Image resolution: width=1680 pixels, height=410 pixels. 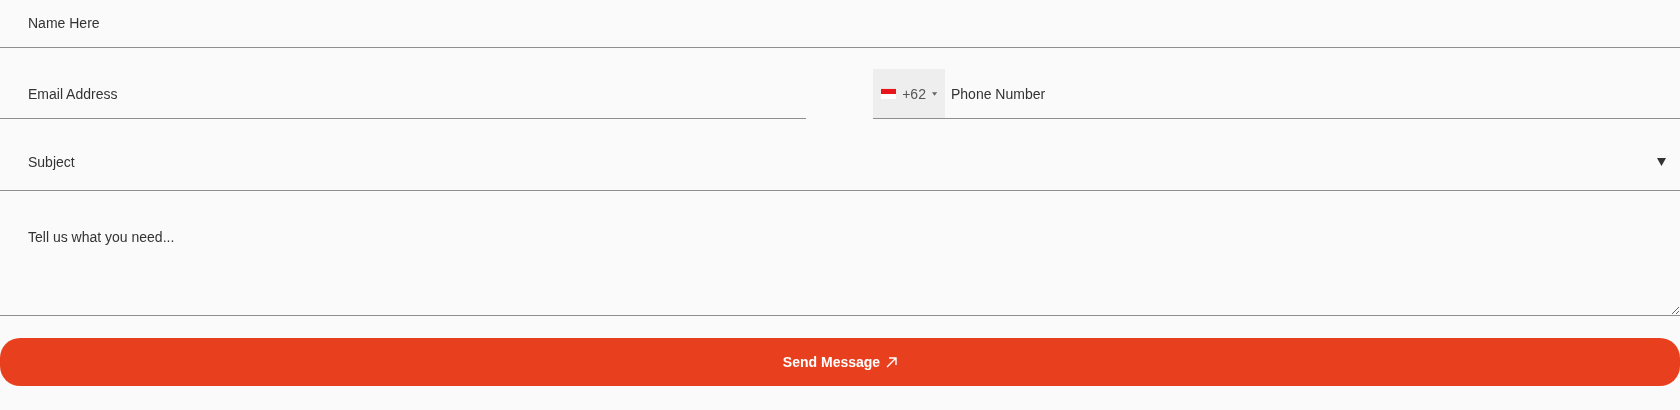 What do you see at coordinates (840, 362) in the screenshot?
I see `send-message-button: Send Message` at bounding box center [840, 362].